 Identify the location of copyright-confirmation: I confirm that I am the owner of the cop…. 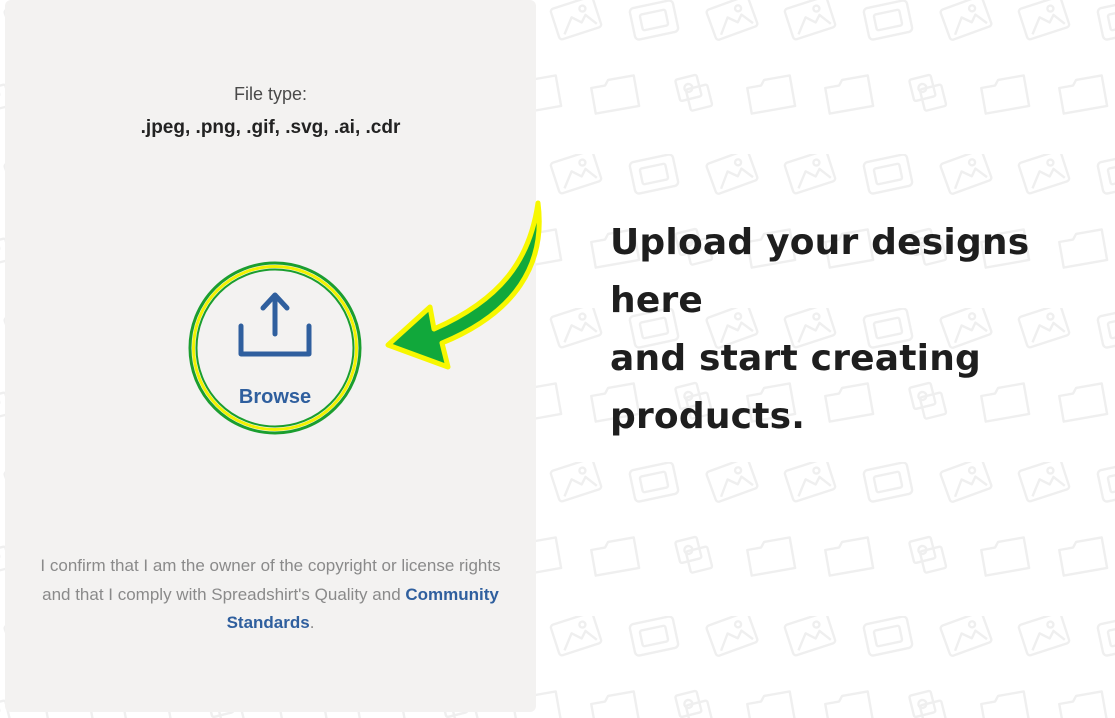
(270, 595).